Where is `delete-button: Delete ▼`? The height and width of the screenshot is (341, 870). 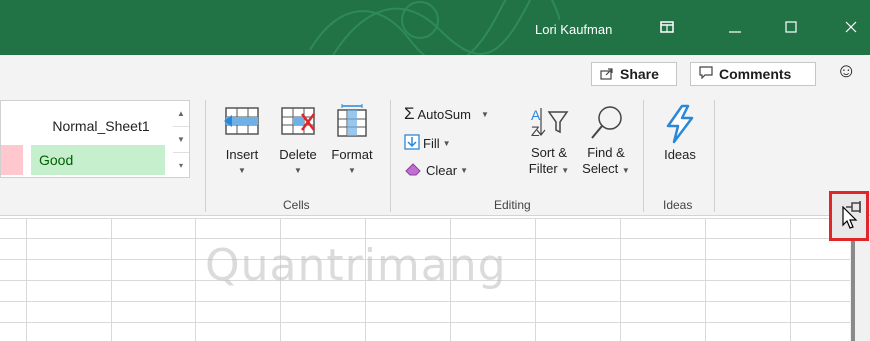 delete-button: Delete ▼ is located at coordinates (298, 139).